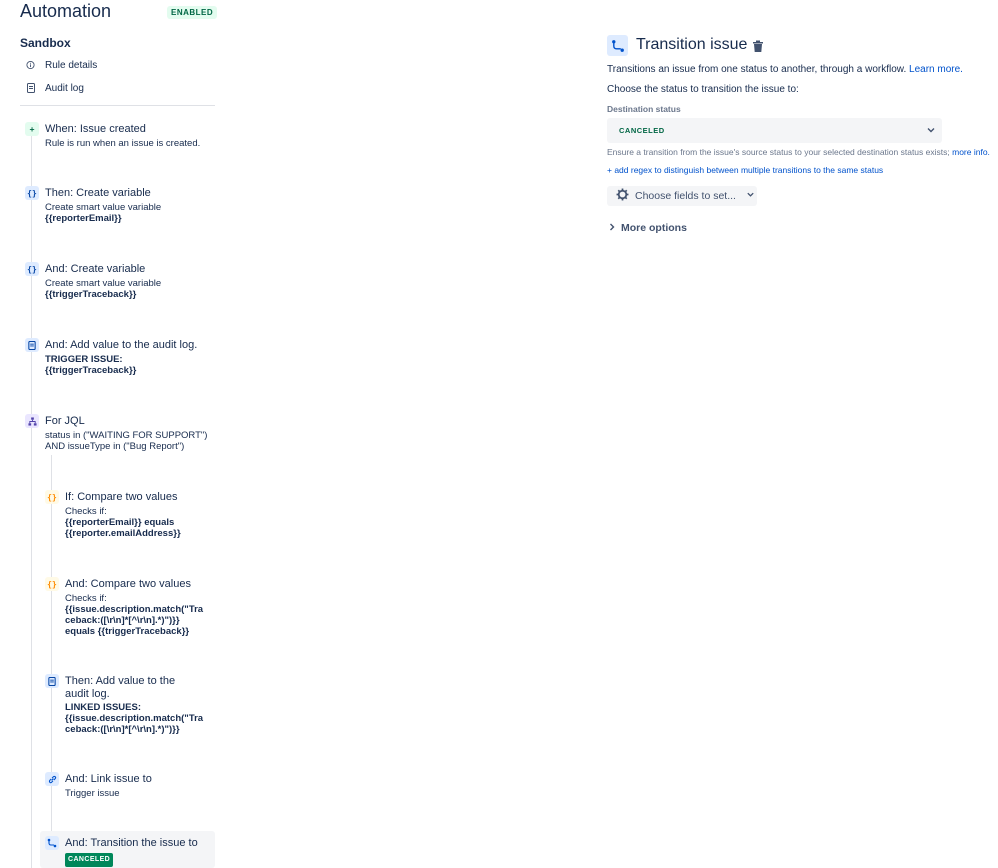  Describe the element at coordinates (115, 446) in the screenshot. I see `step-desc: AND issueType in ("Bug Report")` at that location.